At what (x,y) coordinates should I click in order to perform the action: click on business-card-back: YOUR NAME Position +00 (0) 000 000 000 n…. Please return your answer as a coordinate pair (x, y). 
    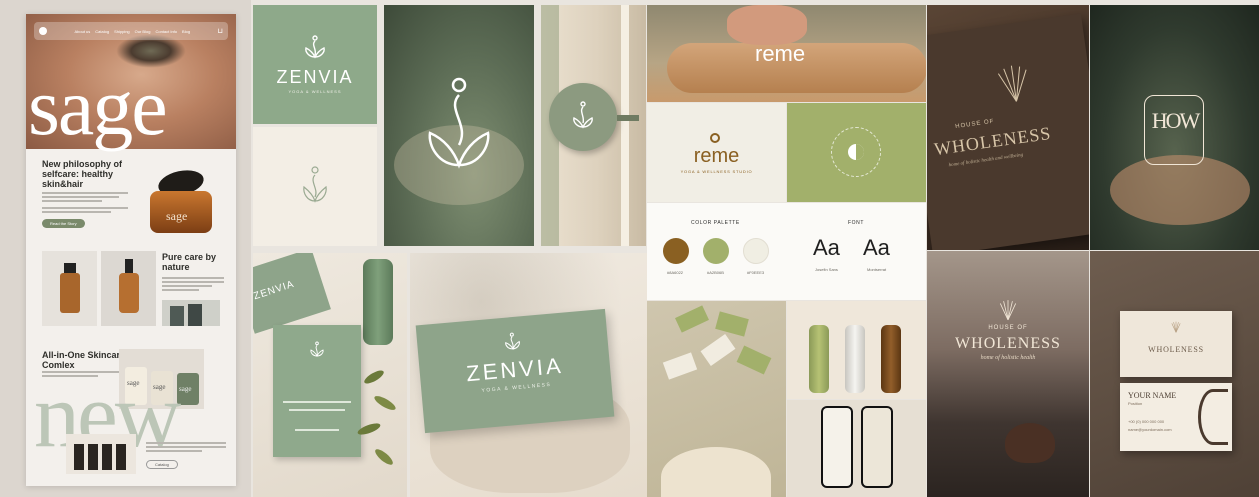
    Looking at the image, I should click on (1176, 417).